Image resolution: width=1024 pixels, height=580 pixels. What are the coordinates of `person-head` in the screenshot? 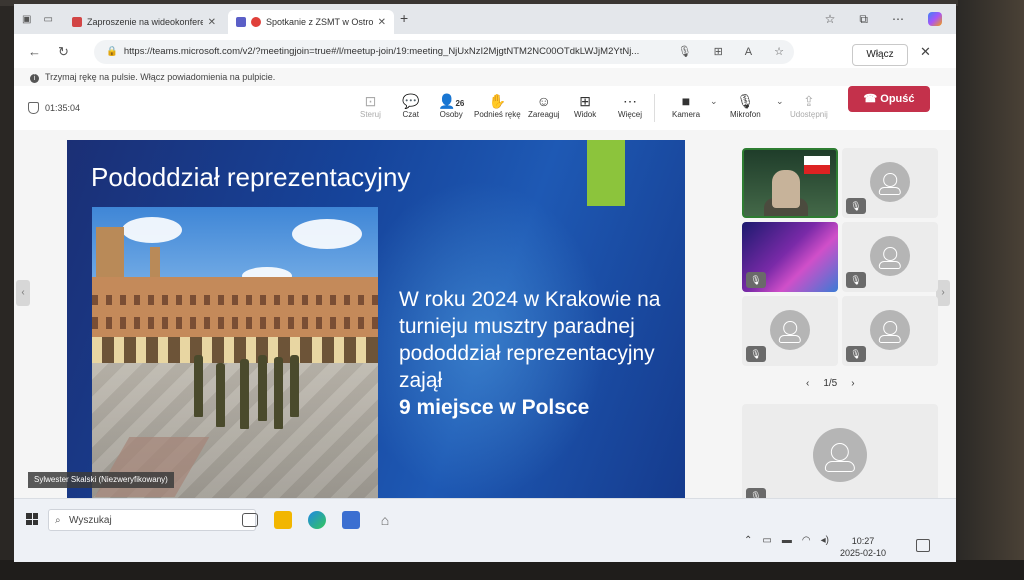 It's located at (786, 189).